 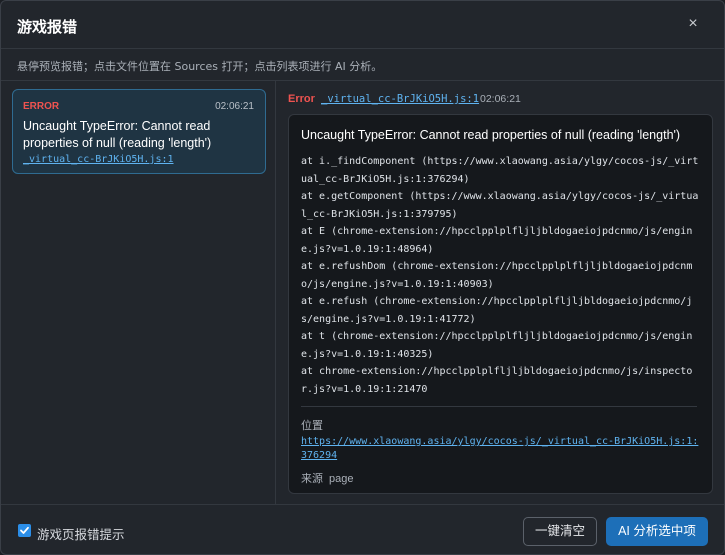 I want to click on checkmark-icon, so click(x=24, y=530).